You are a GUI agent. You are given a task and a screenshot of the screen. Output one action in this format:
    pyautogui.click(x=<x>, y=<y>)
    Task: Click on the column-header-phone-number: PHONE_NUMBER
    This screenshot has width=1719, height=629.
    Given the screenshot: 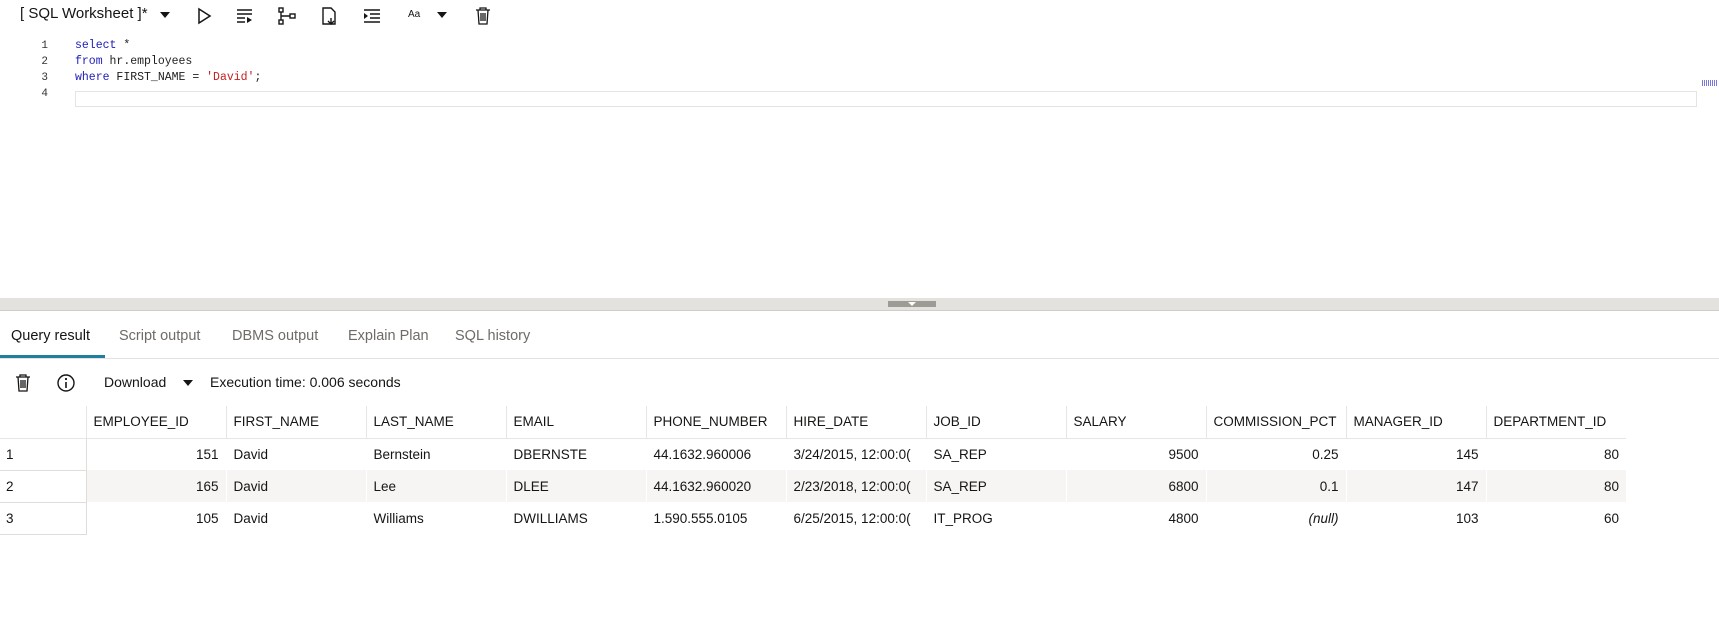 What is the action you would take?
    pyautogui.click(x=715, y=422)
    